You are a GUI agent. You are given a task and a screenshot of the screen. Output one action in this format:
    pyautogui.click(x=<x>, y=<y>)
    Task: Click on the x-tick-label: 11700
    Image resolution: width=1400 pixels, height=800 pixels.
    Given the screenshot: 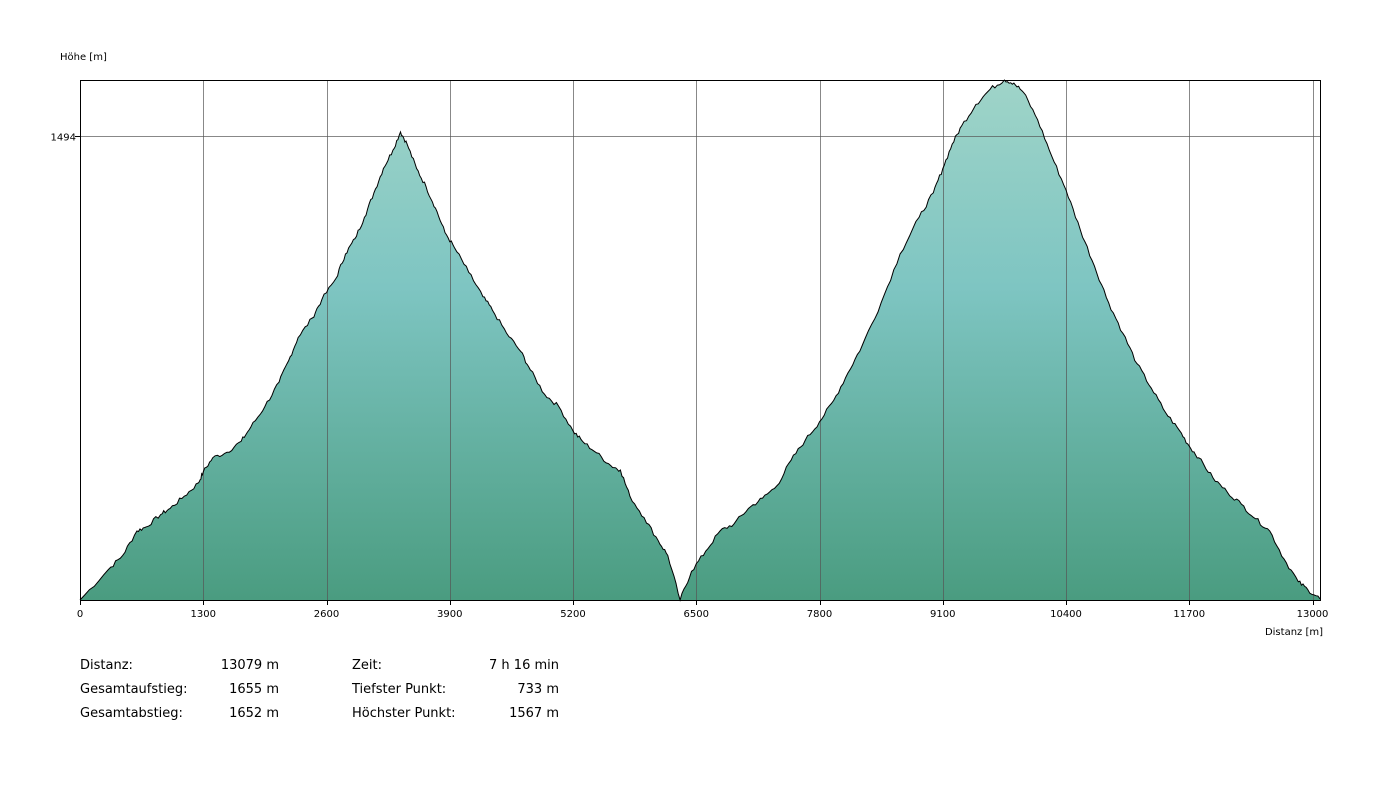 What is the action you would take?
    pyautogui.click(x=1189, y=614)
    